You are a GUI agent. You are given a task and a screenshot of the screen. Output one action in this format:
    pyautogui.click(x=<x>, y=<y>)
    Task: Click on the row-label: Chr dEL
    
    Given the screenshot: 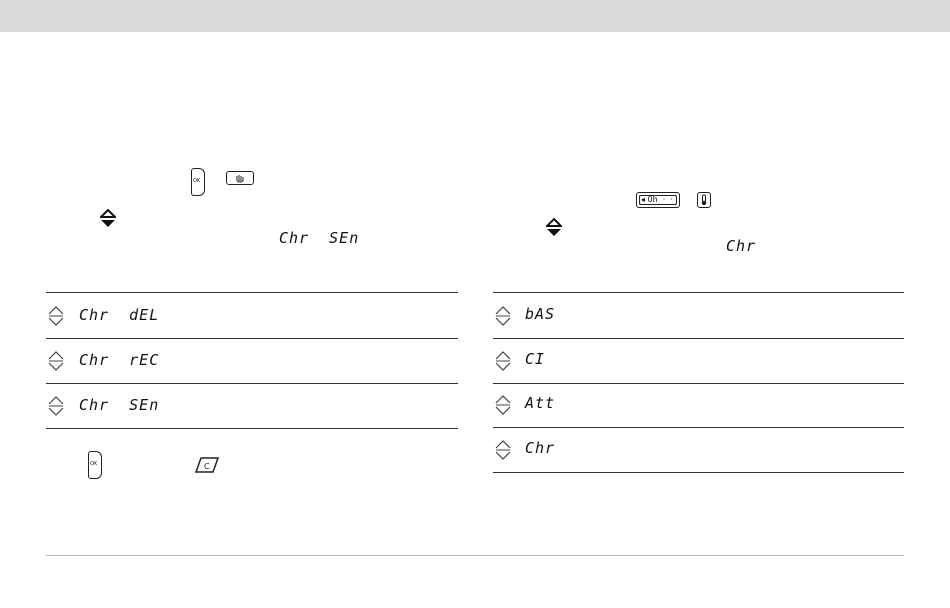 What is the action you would take?
    pyautogui.click(x=119, y=315)
    